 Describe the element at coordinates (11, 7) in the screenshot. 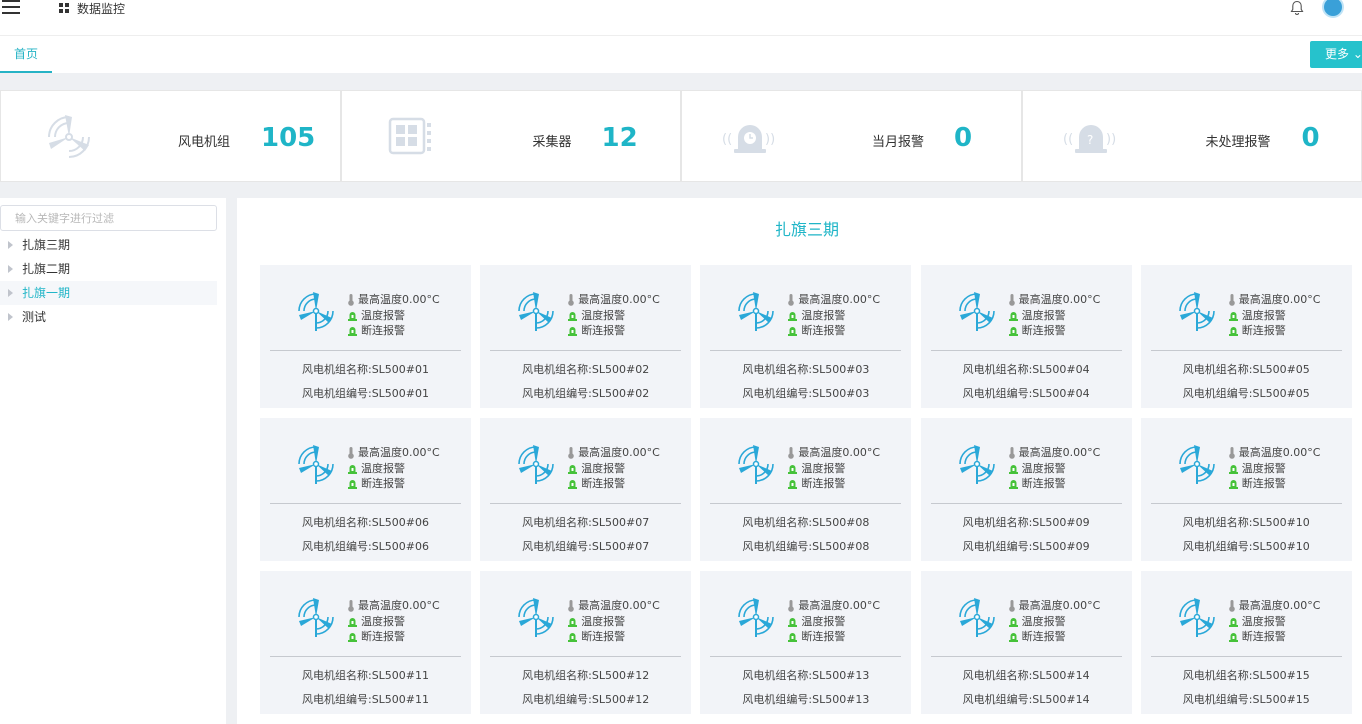

I see `menu-icon` at that location.